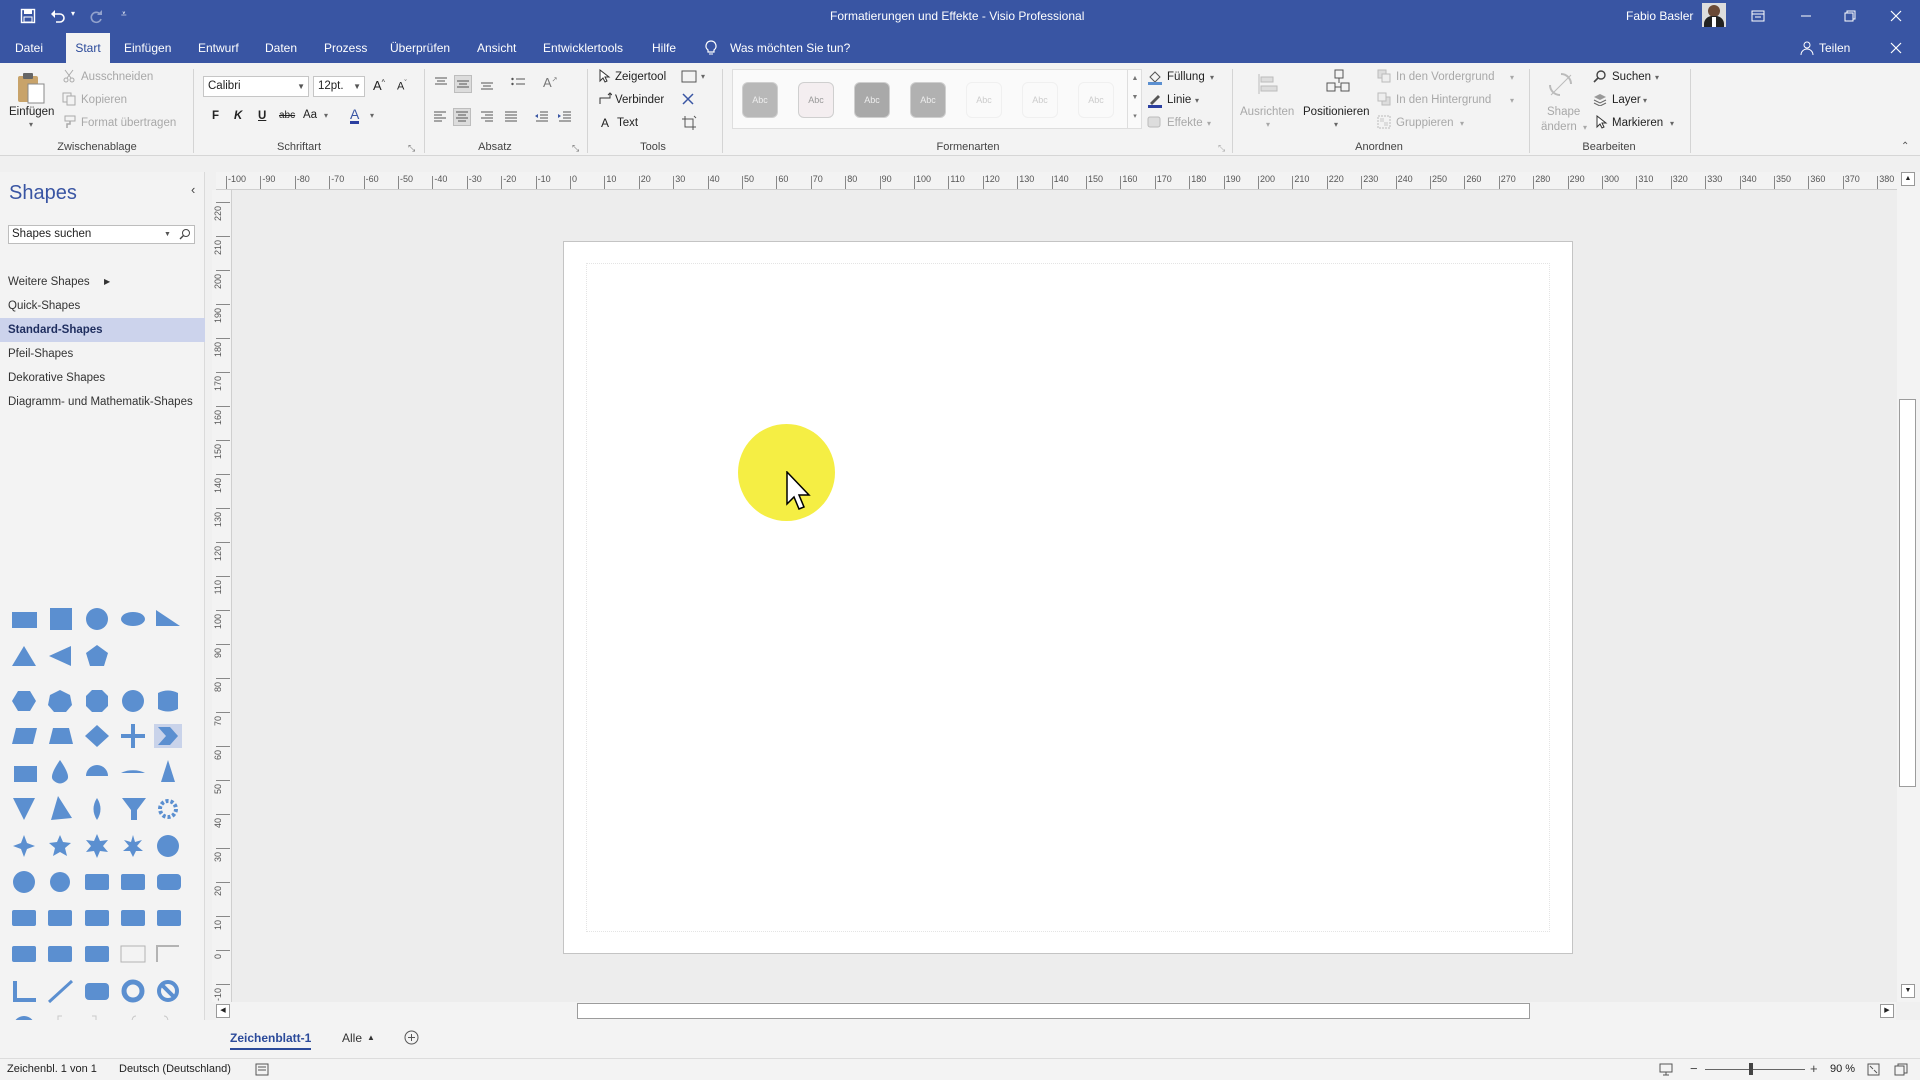  I want to click on font-name-field: Calibri ▼, so click(256, 86).